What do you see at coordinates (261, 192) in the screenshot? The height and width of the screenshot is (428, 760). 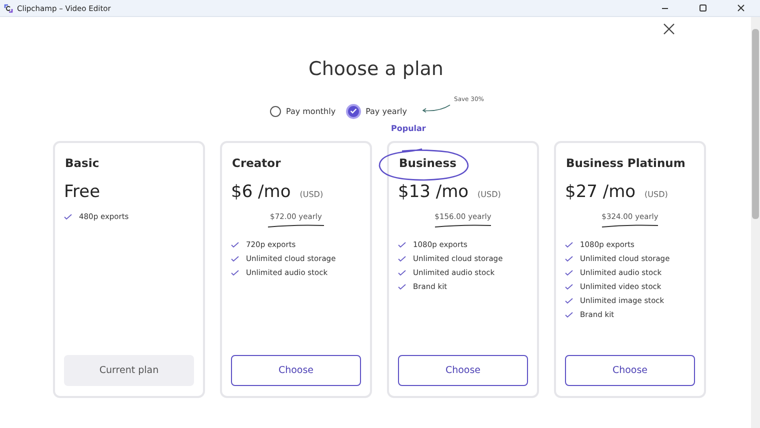 I see `plan-price: $6 /mo` at bounding box center [261, 192].